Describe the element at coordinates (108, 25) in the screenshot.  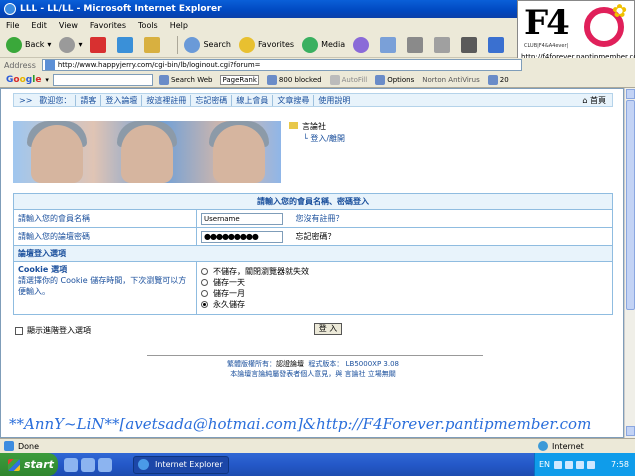
I see `menu-favorites: Favorites` at that location.